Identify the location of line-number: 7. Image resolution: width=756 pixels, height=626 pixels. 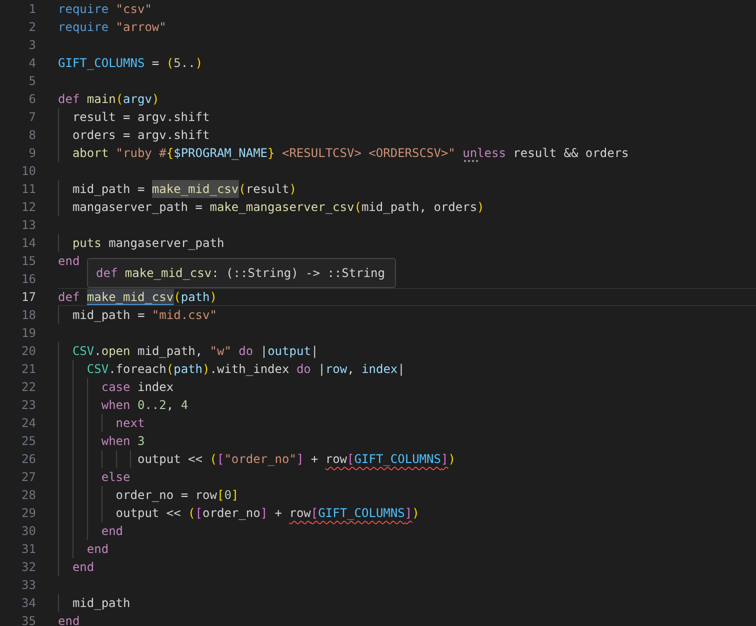
(32, 117).